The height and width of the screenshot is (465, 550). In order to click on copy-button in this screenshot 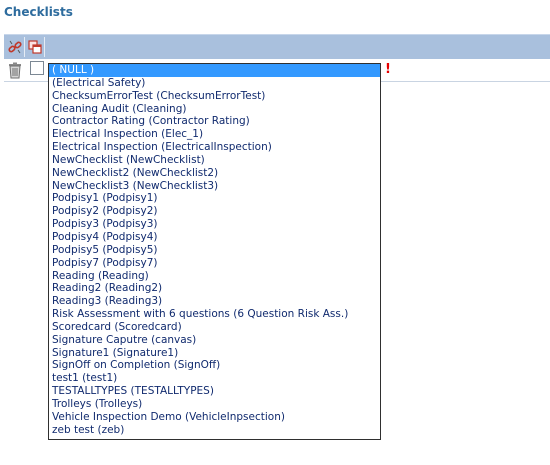, I will do `click(34, 46)`.